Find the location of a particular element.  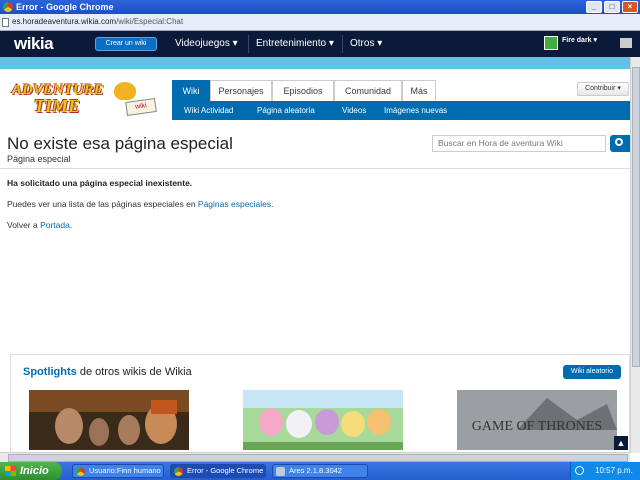

back-to-top-button: ▲ is located at coordinates (621, 443).